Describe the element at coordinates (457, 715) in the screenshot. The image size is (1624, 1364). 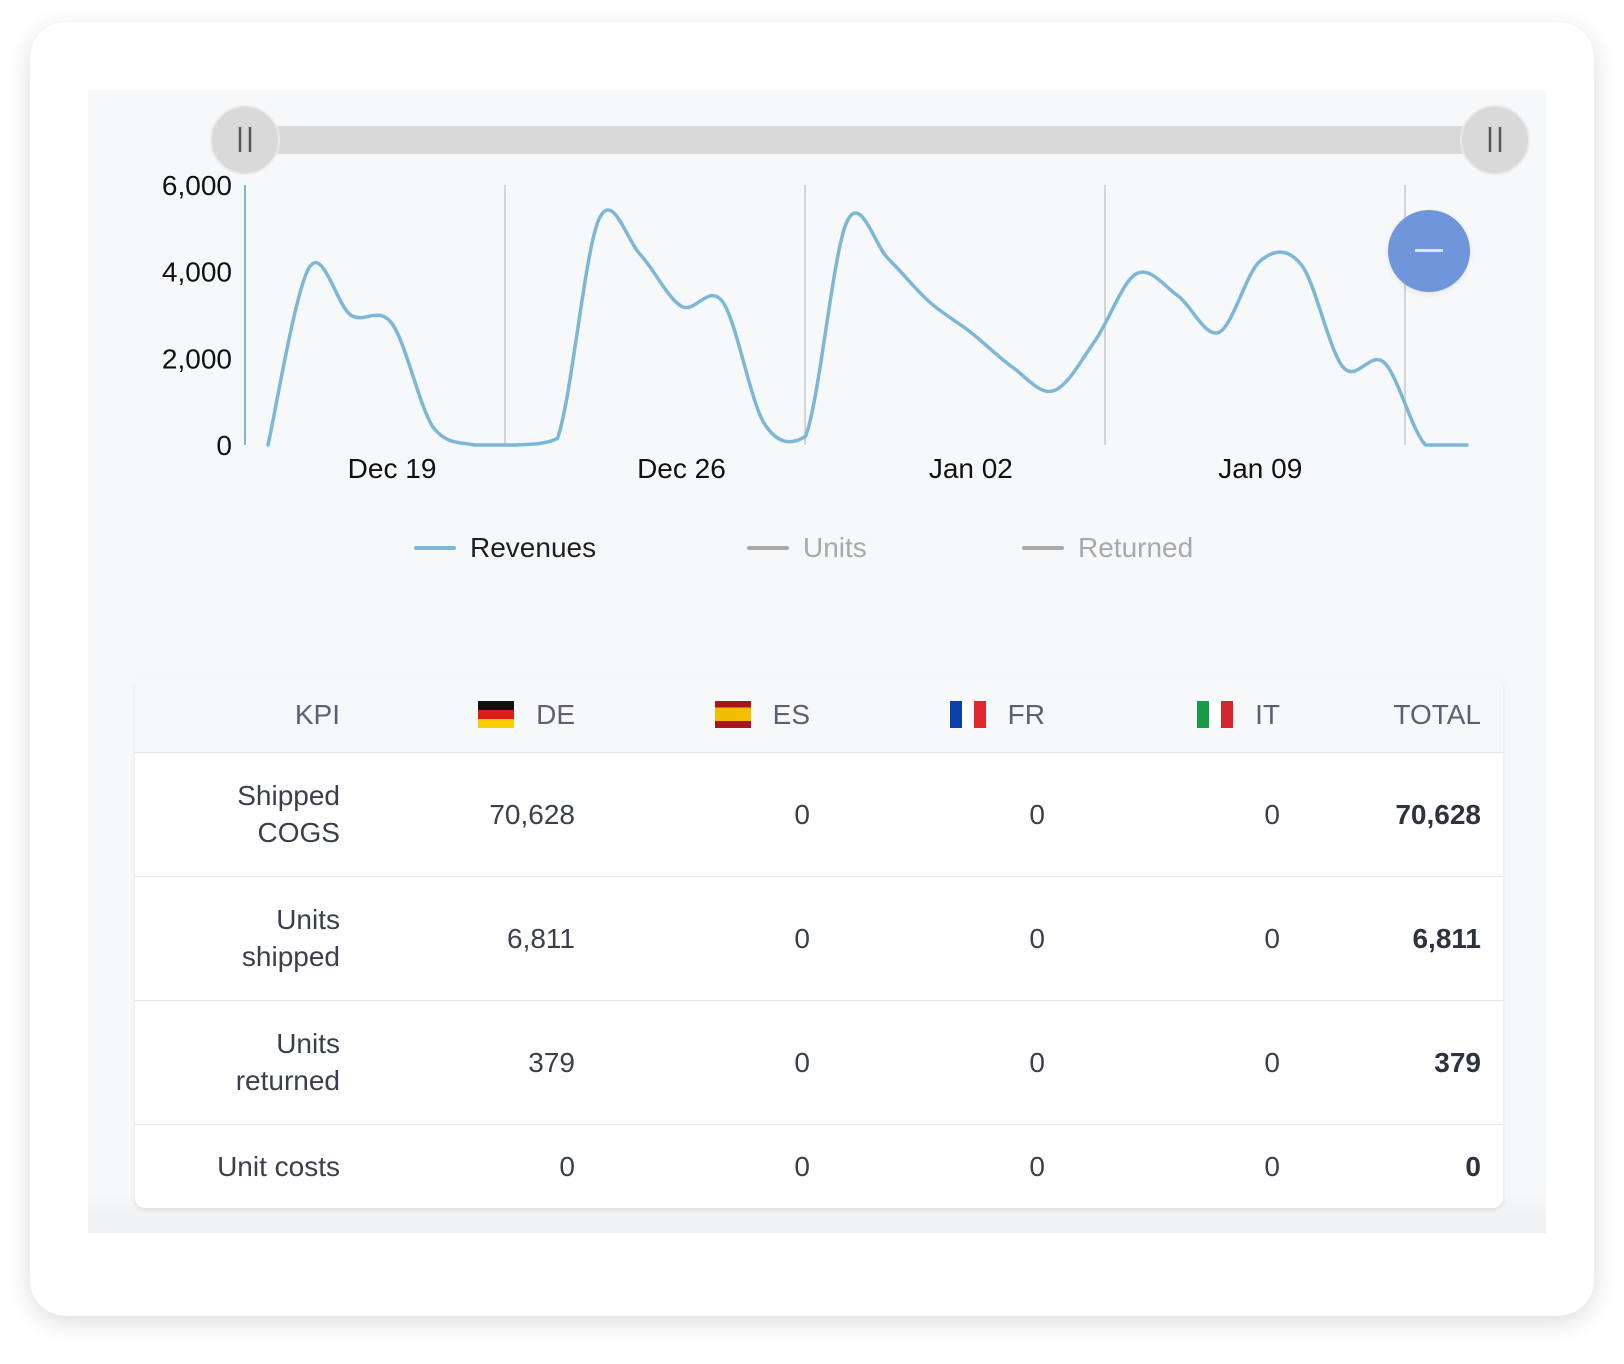
I see `header-de: DE` at that location.